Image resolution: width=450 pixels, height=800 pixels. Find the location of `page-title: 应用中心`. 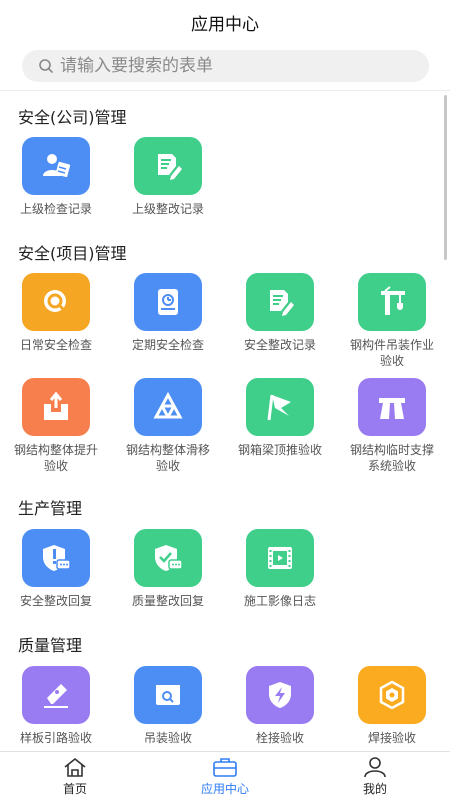

page-title: 应用中心 is located at coordinates (225, 24).